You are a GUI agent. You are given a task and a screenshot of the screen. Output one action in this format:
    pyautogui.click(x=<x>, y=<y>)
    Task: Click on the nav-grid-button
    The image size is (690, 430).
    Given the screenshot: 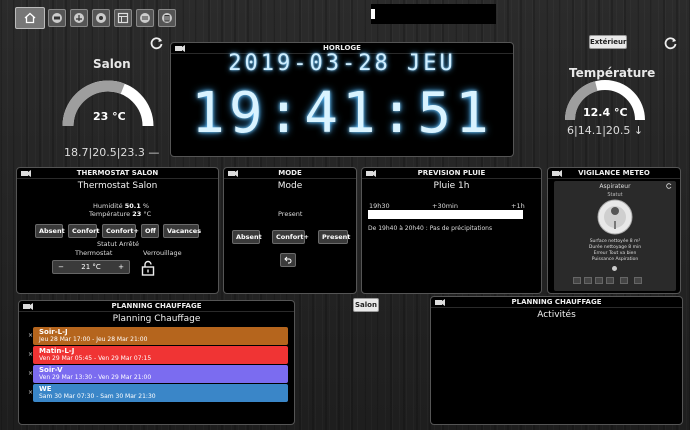 What is the action you would take?
    pyautogui.click(x=123, y=18)
    